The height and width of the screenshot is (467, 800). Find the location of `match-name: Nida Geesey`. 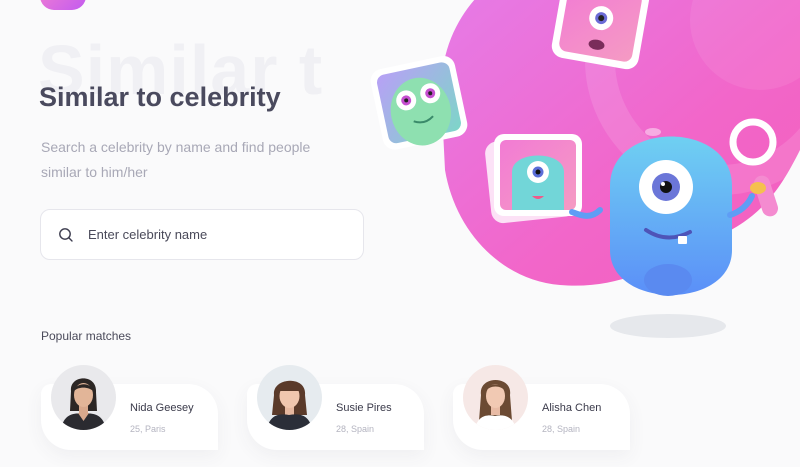

match-name: Nida Geesey is located at coordinates (162, 408).